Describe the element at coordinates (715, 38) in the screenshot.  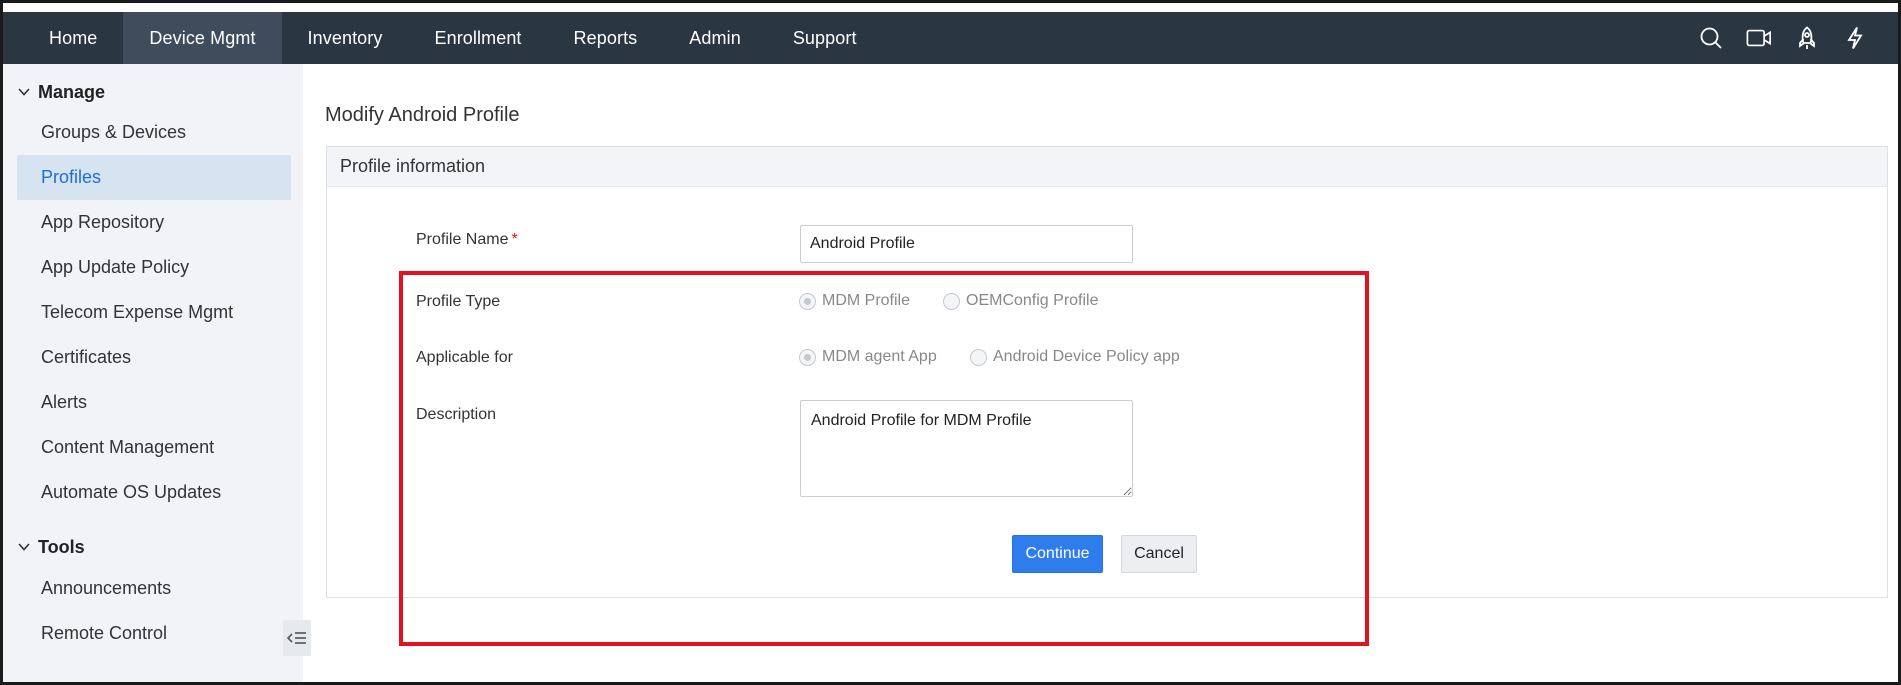
I see `nav-admin: Admin` at that location.